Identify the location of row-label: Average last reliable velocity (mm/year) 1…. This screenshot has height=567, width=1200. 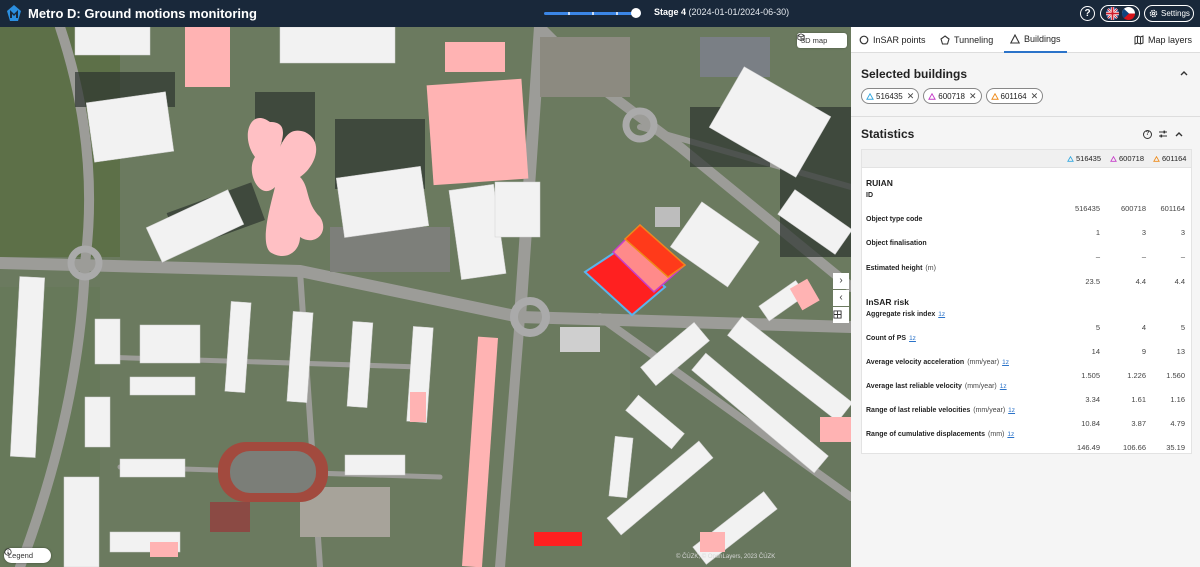
(936, 386).